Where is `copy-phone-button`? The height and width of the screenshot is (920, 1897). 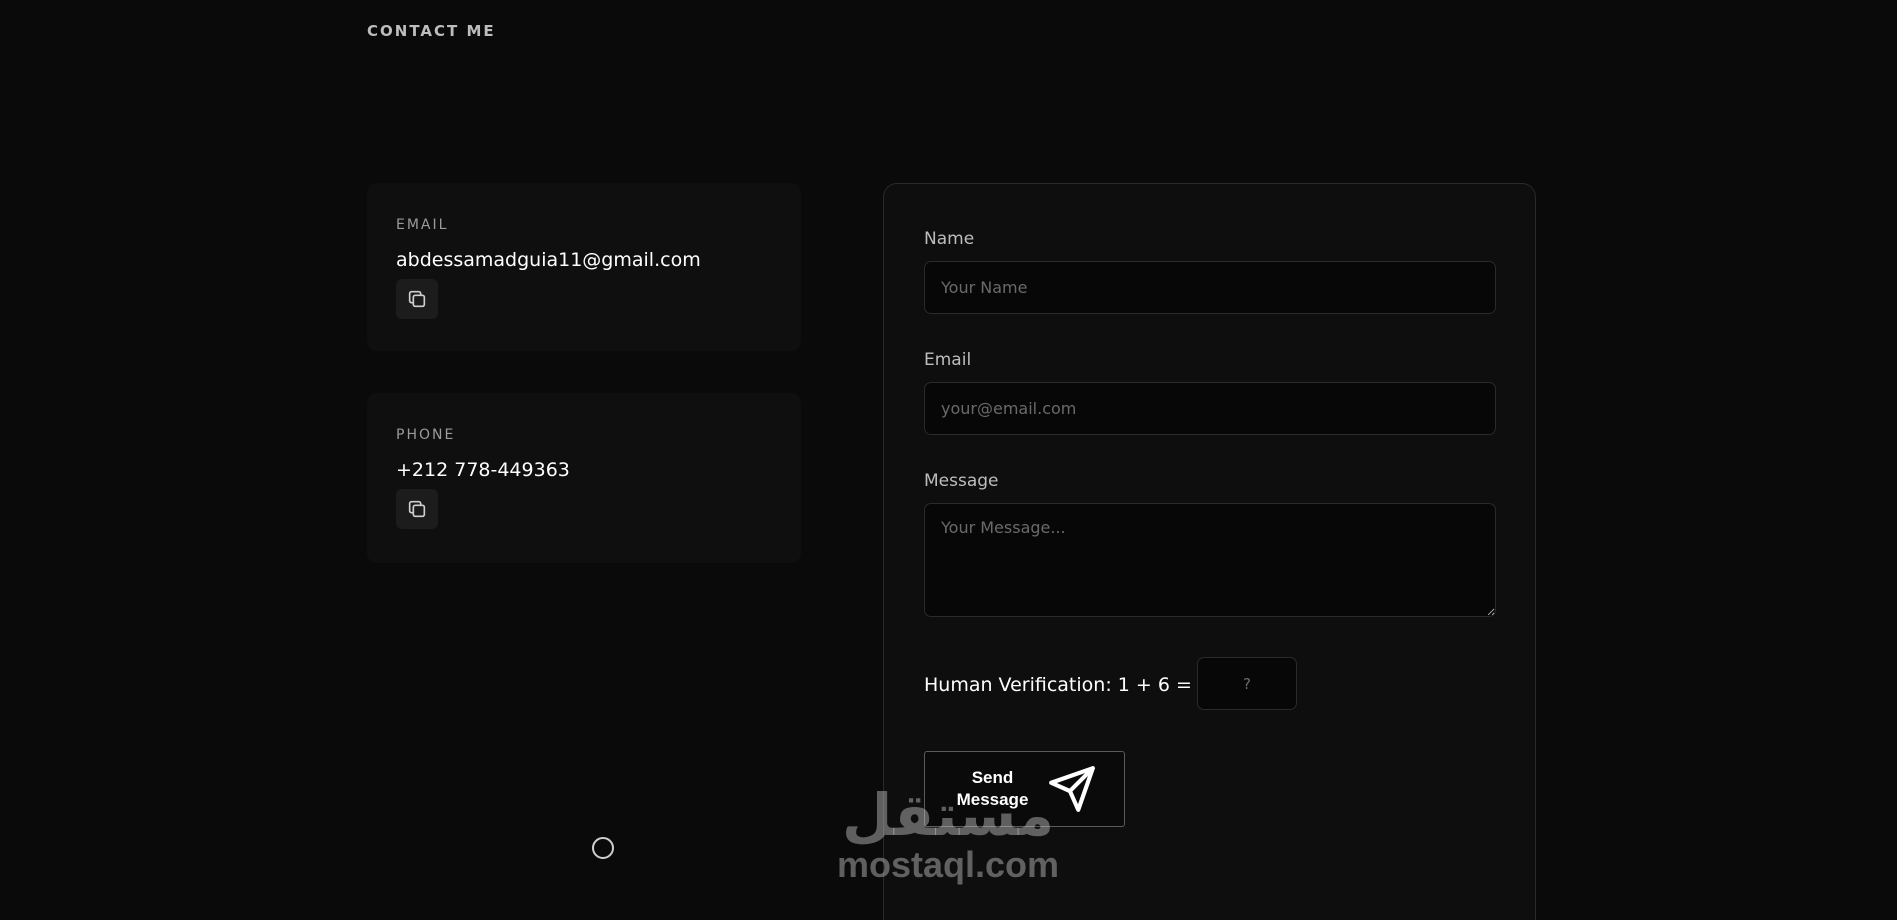
copy-phone-button is located at coordinates (417, 509).